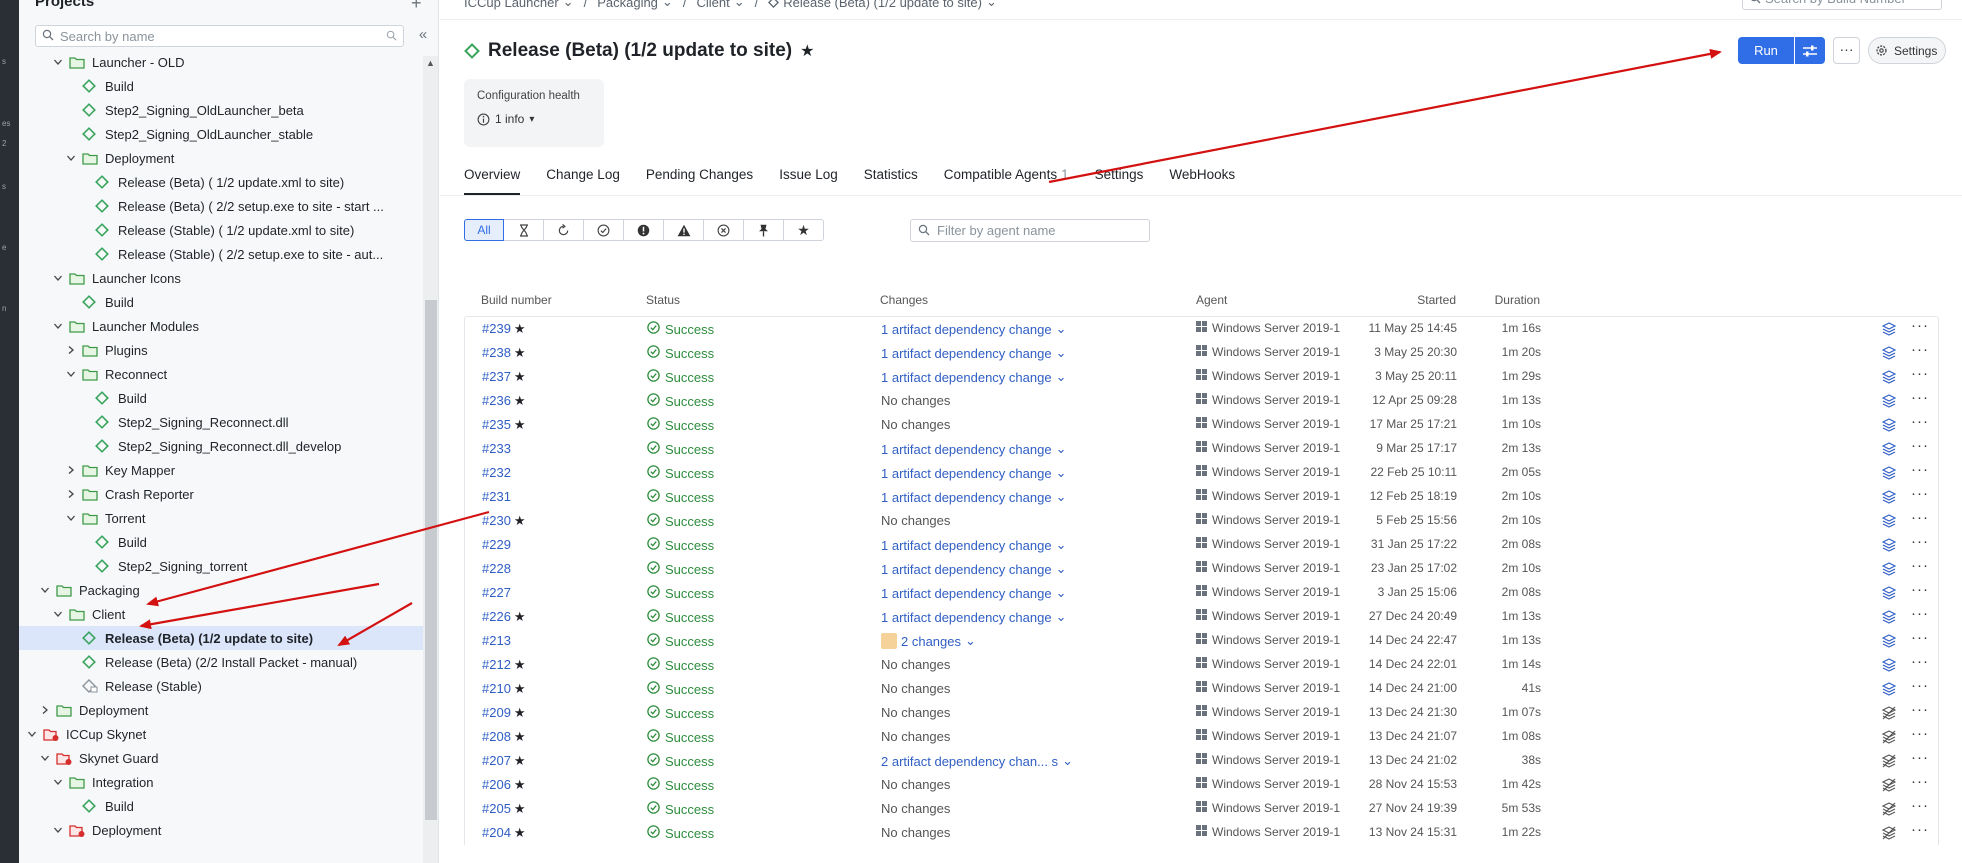  I want to click on exclamation-icon, so click(644, 230).